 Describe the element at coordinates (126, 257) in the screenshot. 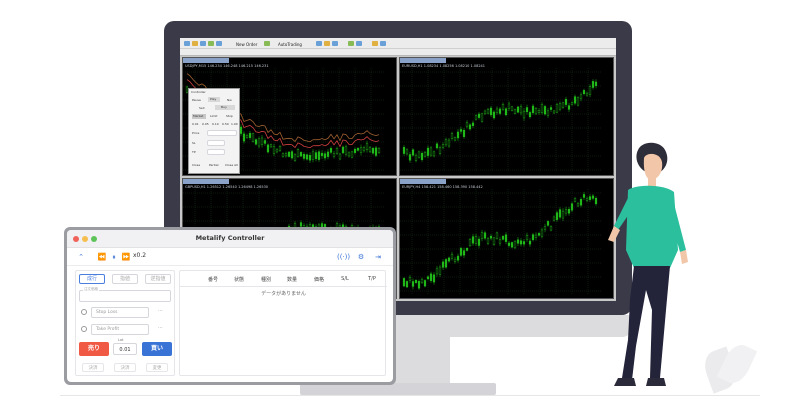

I see `fast-forward-icon: ⏩` at that location.